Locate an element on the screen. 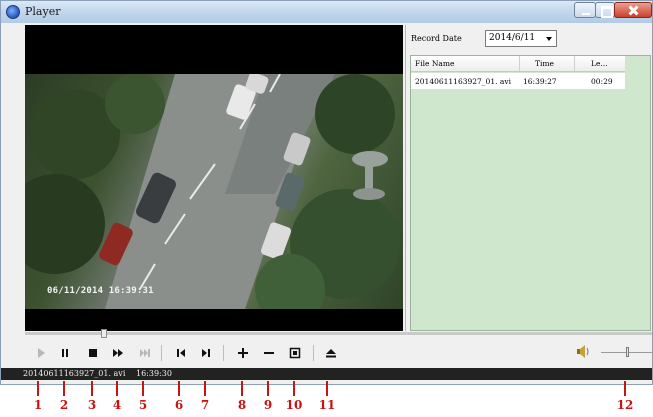 This screenshot has height=417, width=653. status-time: 16:39:30 is located at coordinates (154, 373).